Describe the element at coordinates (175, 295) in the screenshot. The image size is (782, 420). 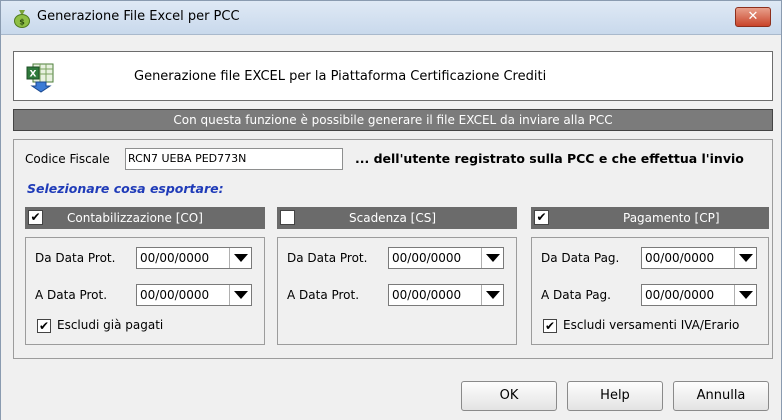
I see `contabilizzazione-to-value: 00/00/0000` at that location.